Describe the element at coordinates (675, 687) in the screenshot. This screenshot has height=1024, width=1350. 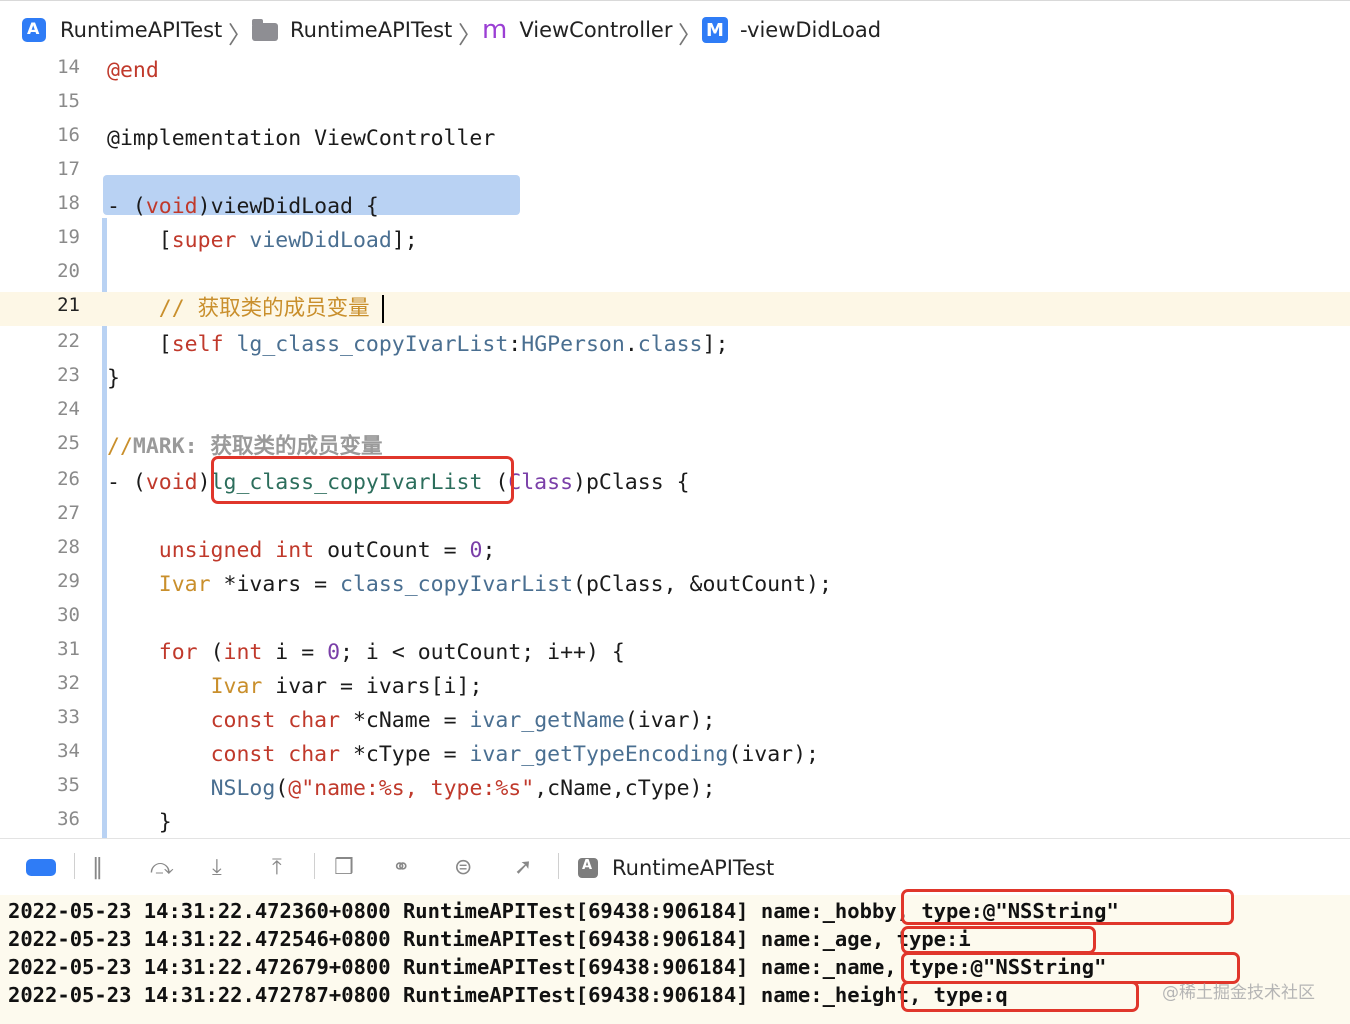
I see `code-line: 32 Ivar ivar = ivars[i];` at that location.